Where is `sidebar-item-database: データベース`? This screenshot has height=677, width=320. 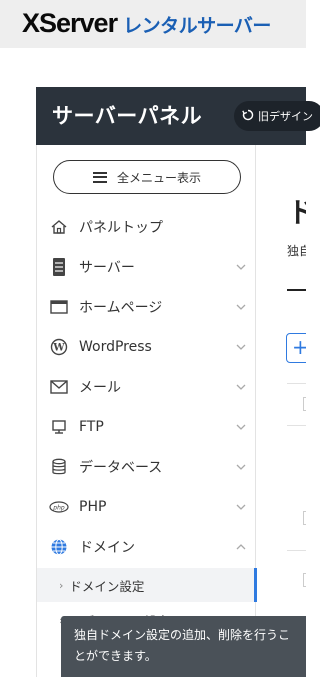
sidebar-item-database: データベース is located at coordinates (147, 467).